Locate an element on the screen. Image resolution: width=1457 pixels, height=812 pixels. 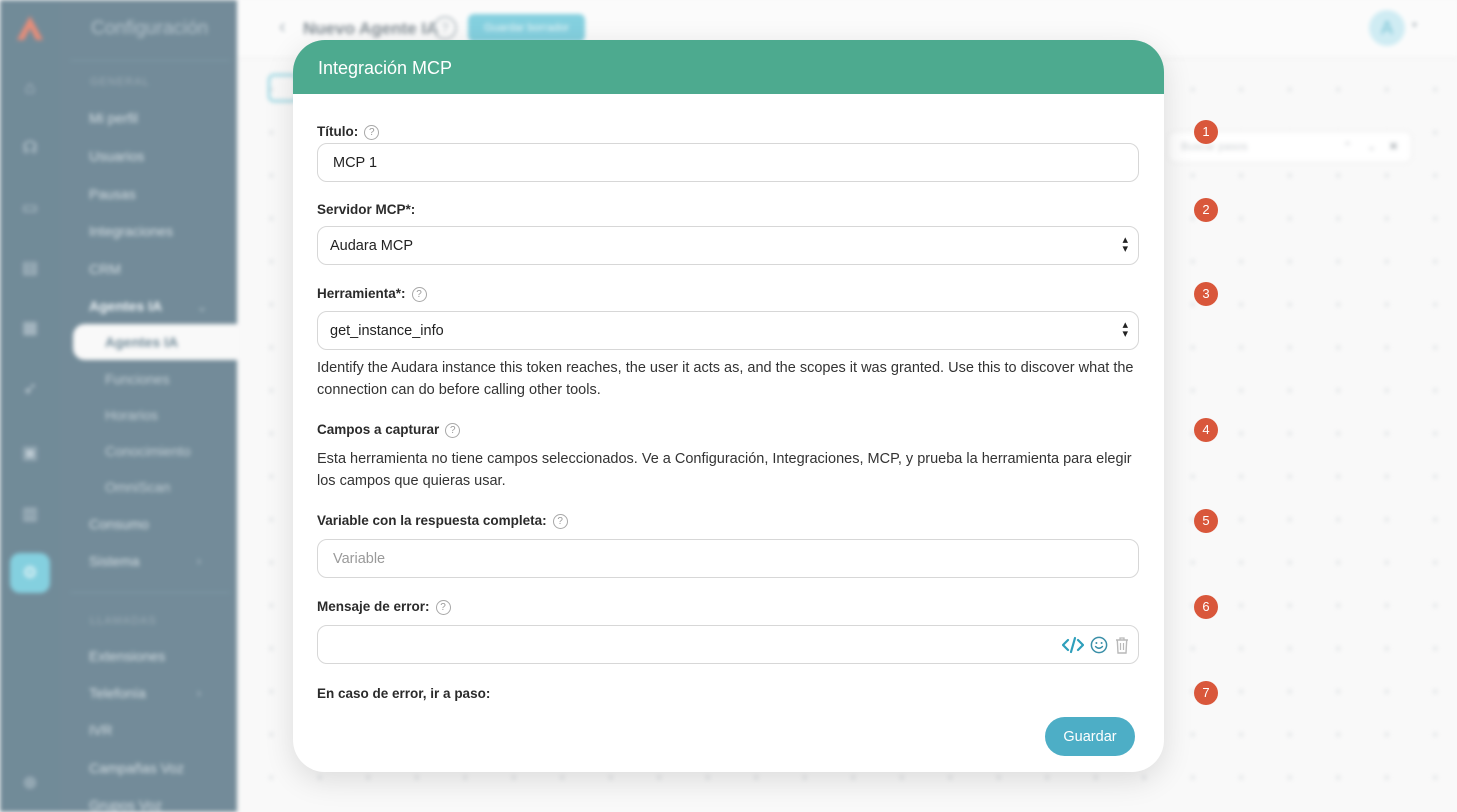
trash-icon is located at coordinates (1122, 645).